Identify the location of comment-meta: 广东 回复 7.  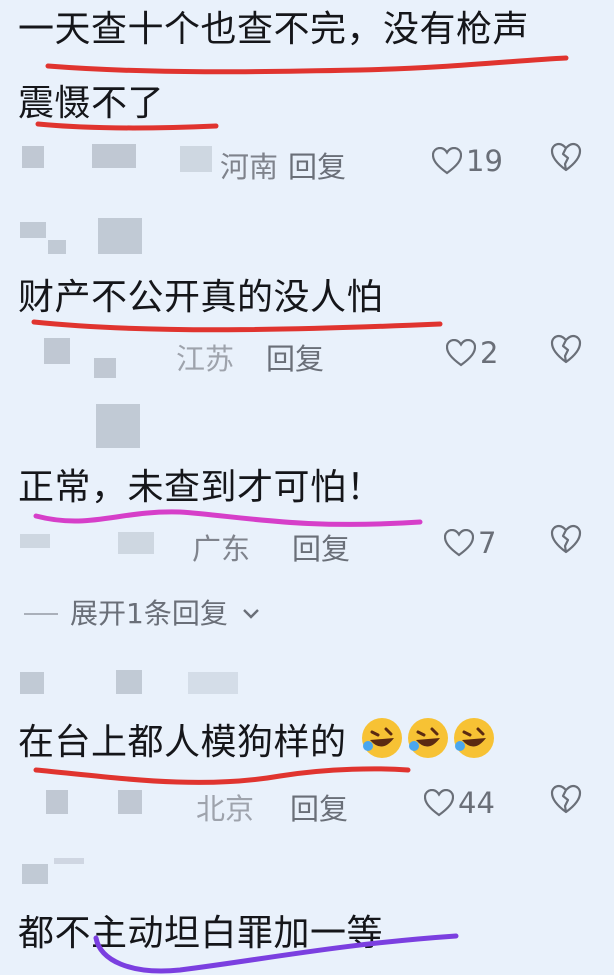
(307, 545).